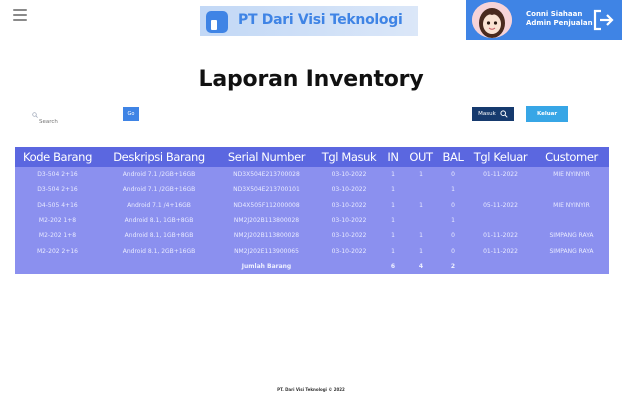 The height and width of the screenshot is (394, 622). I want to click on column-header: Tgl Masuk, so click(349, 157).